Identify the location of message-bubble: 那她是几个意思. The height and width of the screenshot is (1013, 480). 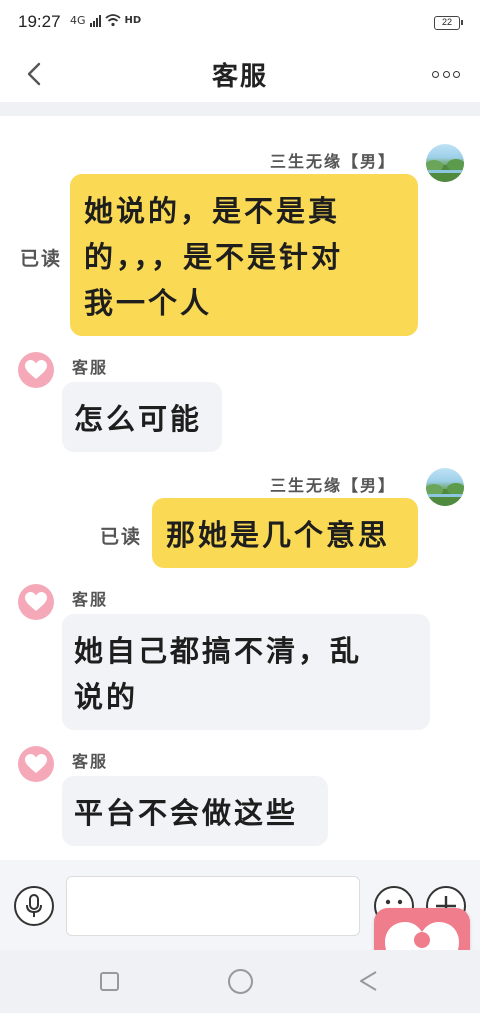
(285, 533).